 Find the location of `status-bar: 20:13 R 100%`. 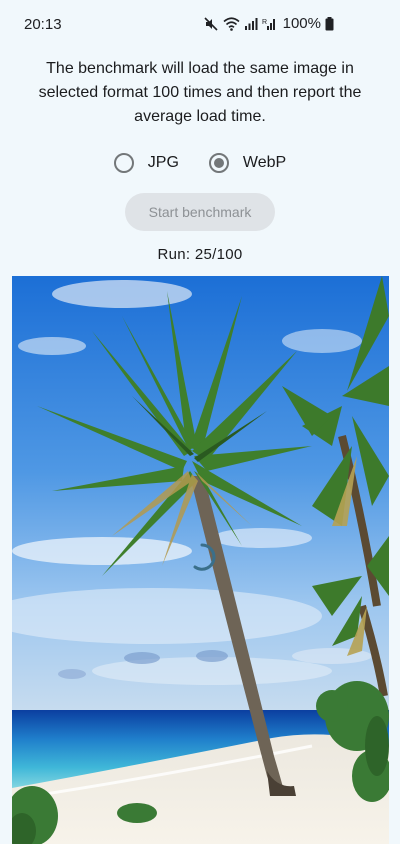

status-bar: 20:13 R 100% is located at coordinates (200, 25).